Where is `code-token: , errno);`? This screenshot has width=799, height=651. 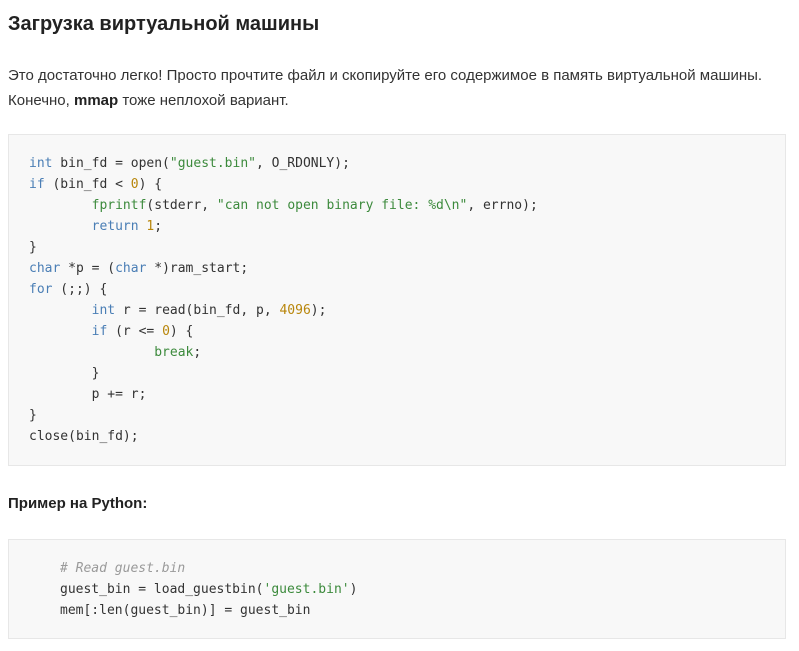
code-token: , errno); is located at coordinates (502, 205).